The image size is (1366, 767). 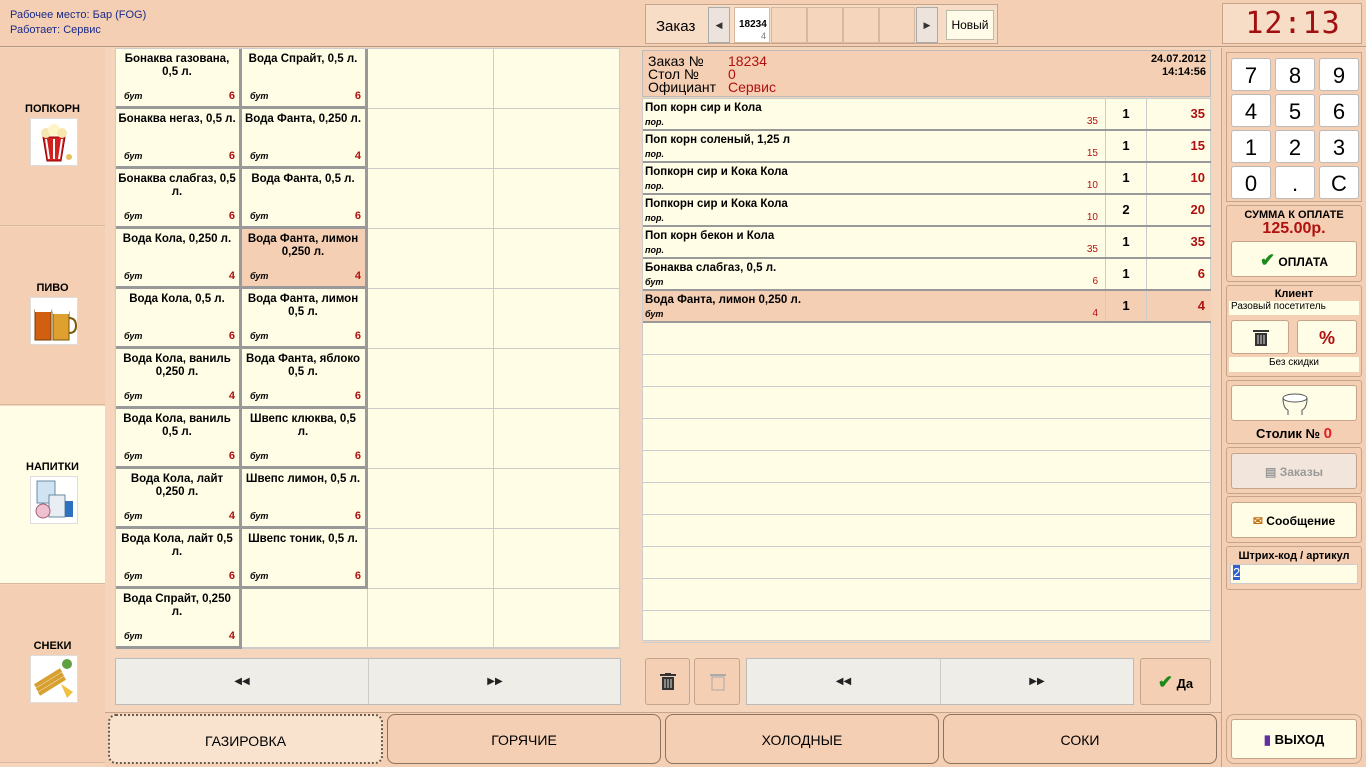 I want to click on waiter-name: Сервис, so click(x=752, y=87).